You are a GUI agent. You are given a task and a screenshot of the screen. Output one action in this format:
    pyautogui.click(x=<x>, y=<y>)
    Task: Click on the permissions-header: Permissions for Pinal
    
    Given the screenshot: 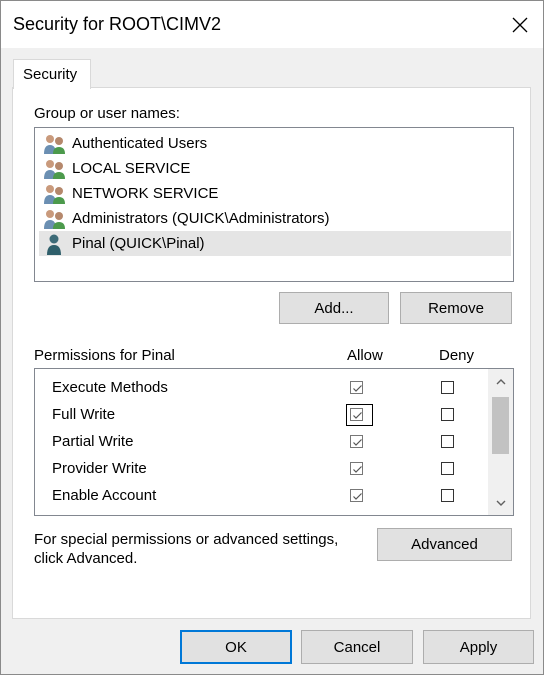 What is the action you would take?
    pyautogui.click(x=104, y=355)
    